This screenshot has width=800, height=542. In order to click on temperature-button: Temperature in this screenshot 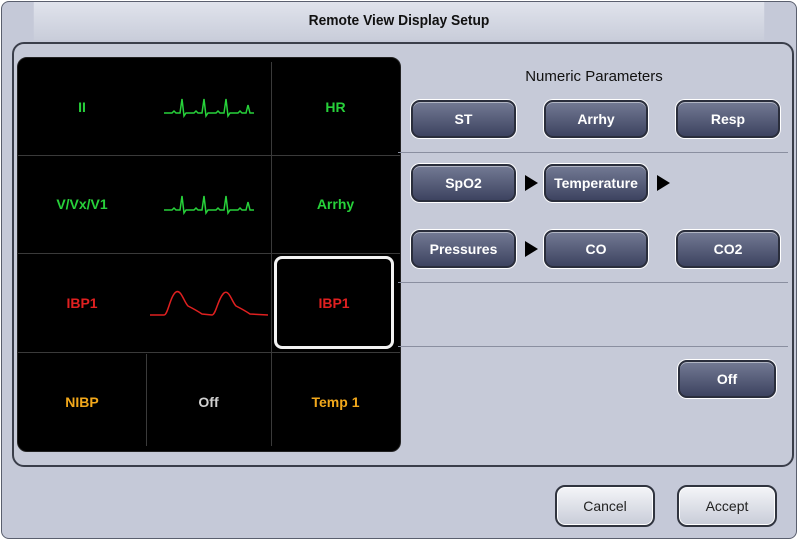, I will do `click(596, 183)`.